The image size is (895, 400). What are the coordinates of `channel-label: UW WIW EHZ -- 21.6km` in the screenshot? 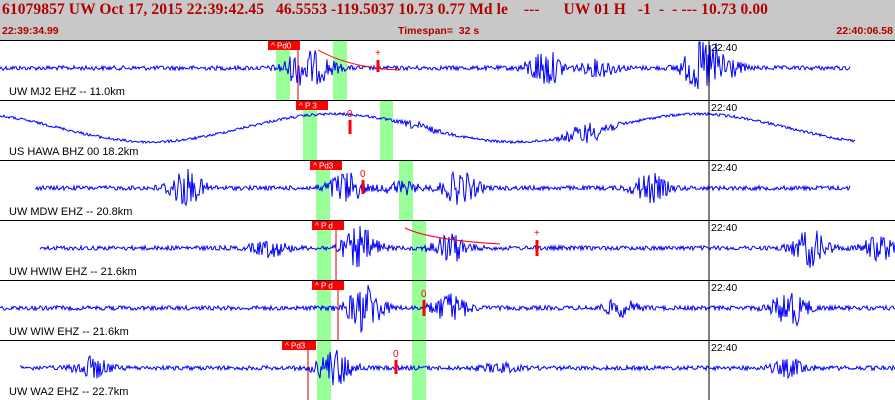 It's located at (69, 332).